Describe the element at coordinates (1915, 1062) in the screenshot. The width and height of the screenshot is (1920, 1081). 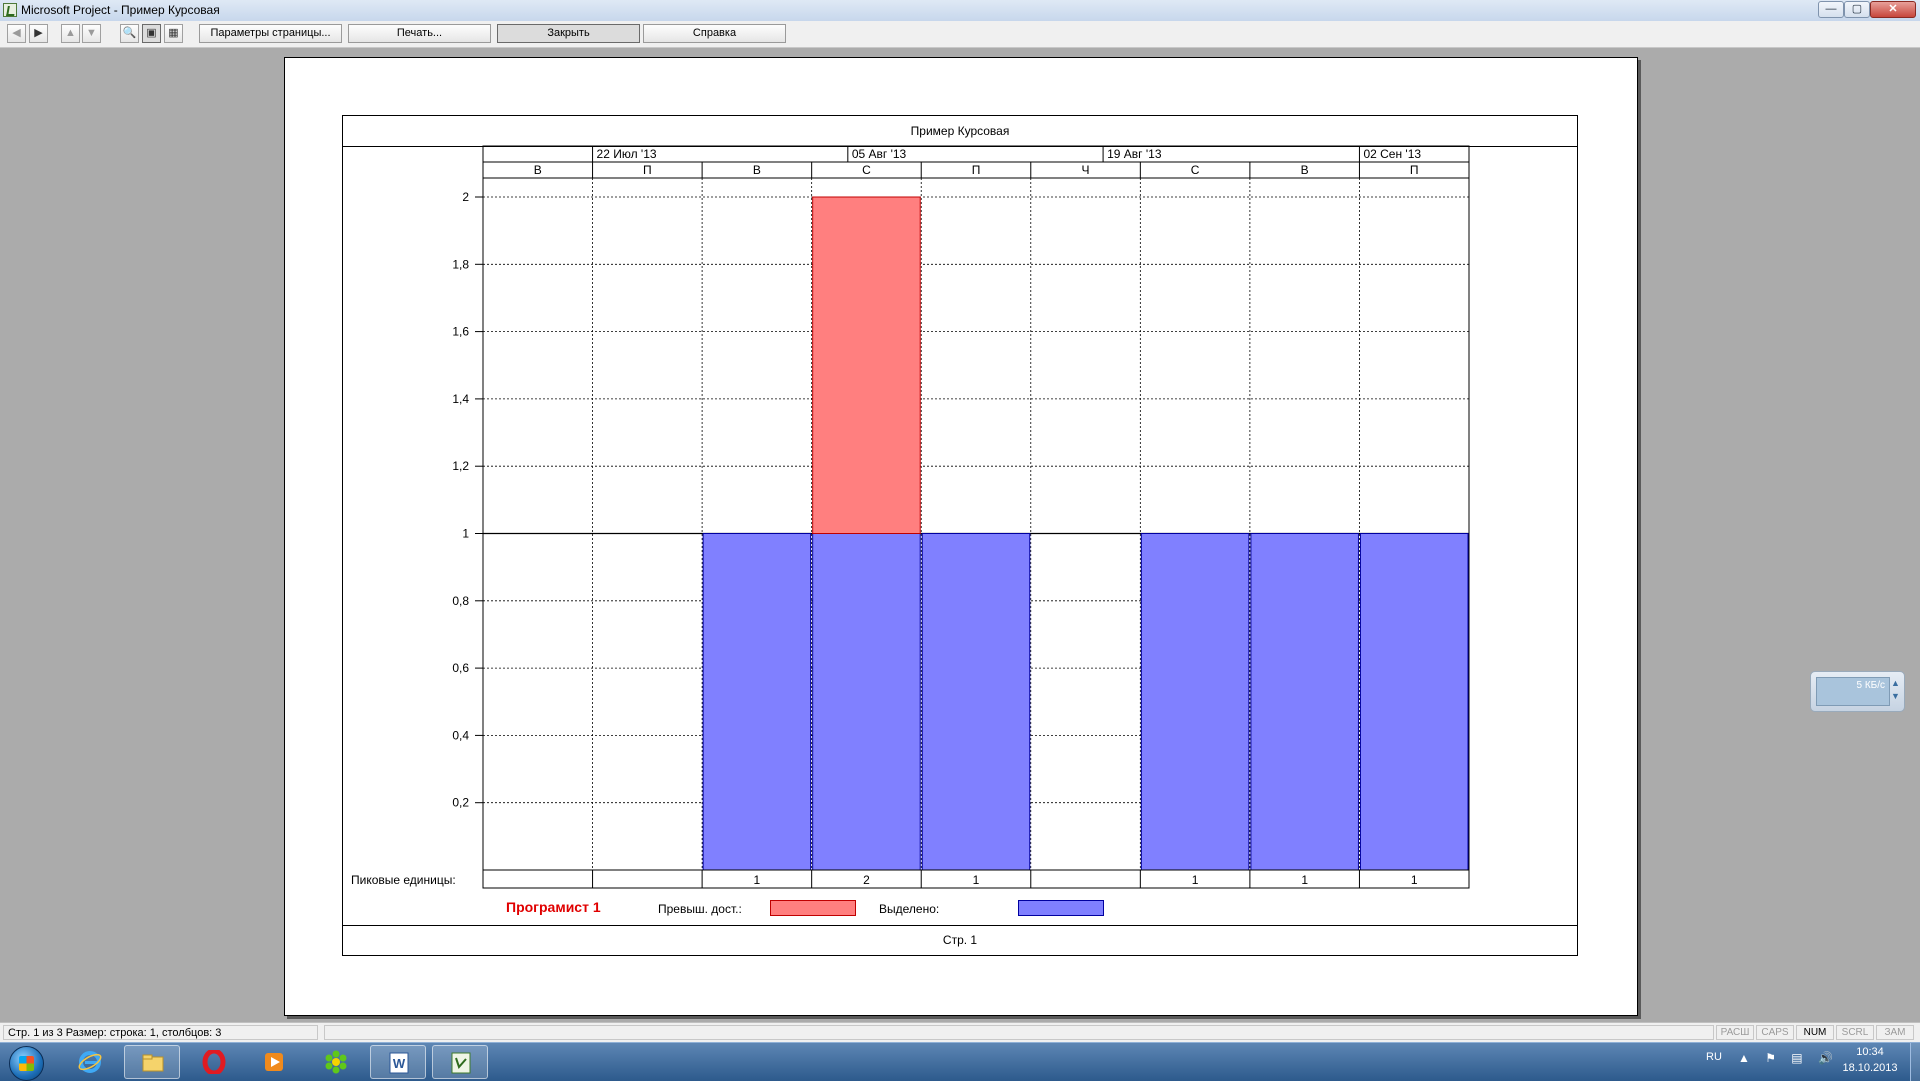
I see `show-desktop-button` at that location.